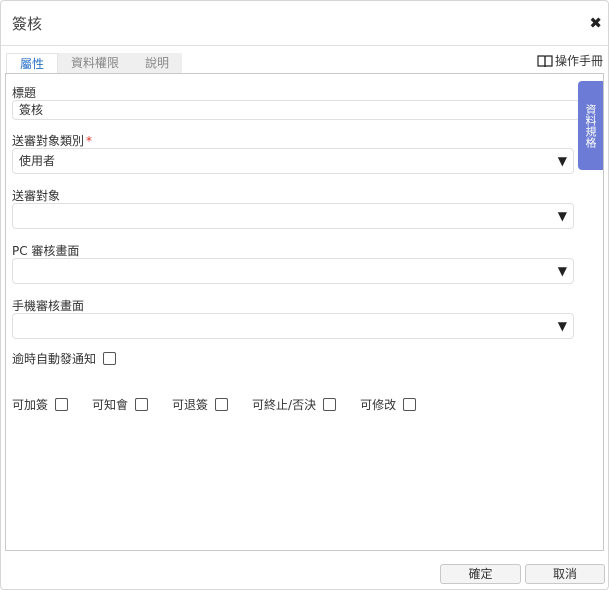 This screenshot has height=590, width=609. Describe the element at coordinates (30, 405) in the screenshot. I see `perm-label: 可加簽` at that location.